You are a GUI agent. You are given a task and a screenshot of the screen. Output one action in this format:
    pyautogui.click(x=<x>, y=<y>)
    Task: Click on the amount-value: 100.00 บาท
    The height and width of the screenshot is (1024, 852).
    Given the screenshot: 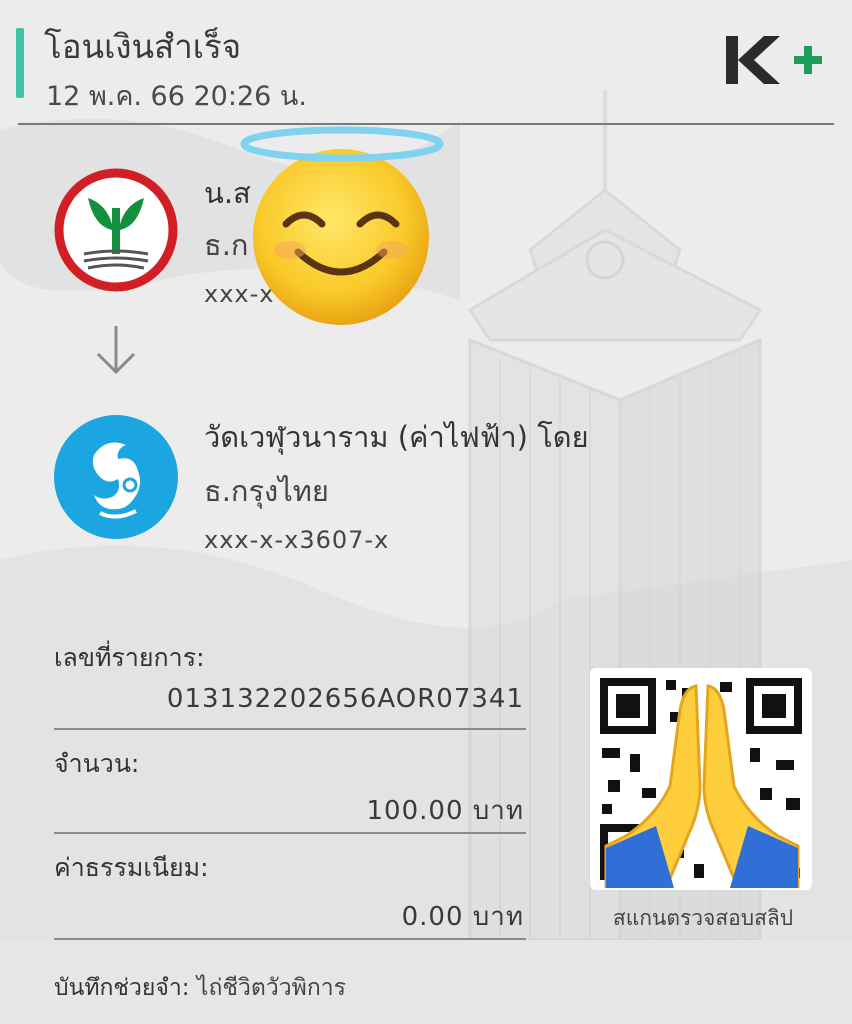 What is the action you would take?
    pyautogui.click(x=445, y=811)
    